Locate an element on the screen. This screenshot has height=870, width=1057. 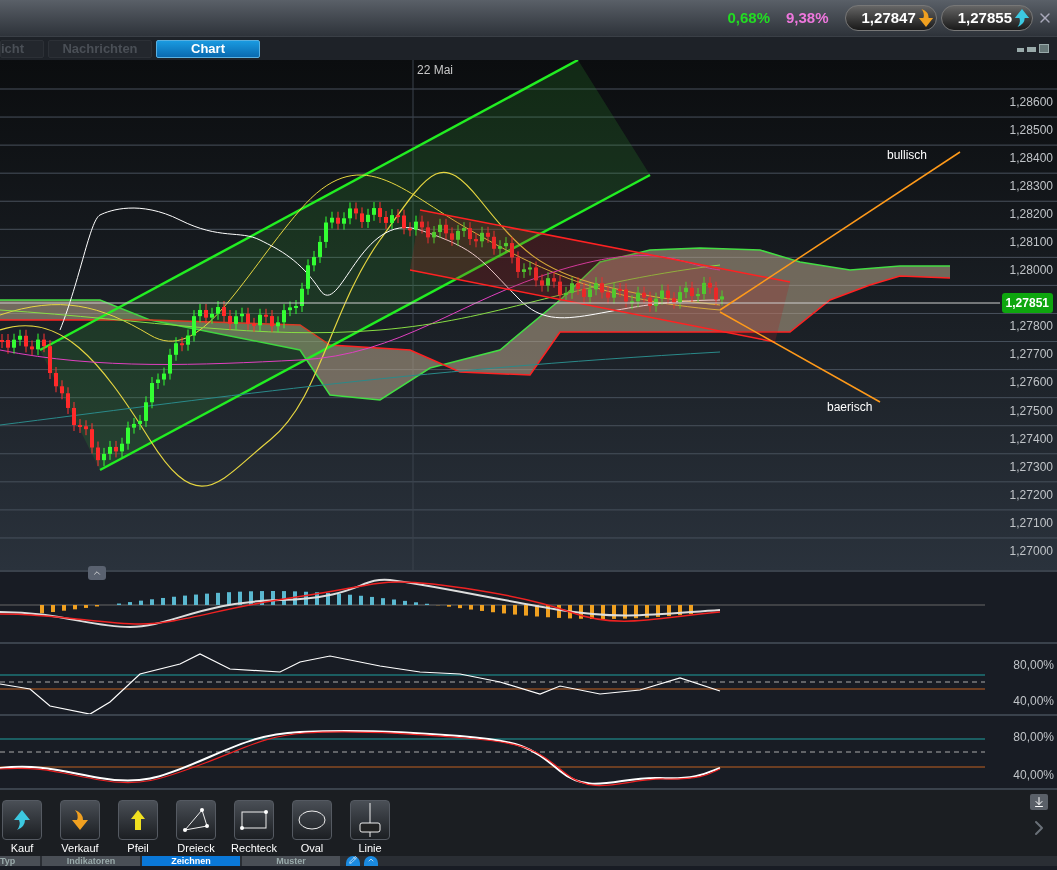
sell-price-button: 1,27847 is located at coordinates (890, 18).